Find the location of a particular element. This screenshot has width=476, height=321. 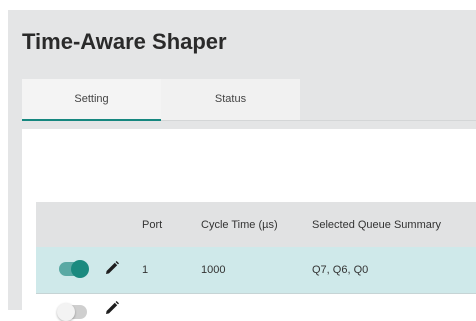

tab-setting: Setting is located at coordinates (91, 100).